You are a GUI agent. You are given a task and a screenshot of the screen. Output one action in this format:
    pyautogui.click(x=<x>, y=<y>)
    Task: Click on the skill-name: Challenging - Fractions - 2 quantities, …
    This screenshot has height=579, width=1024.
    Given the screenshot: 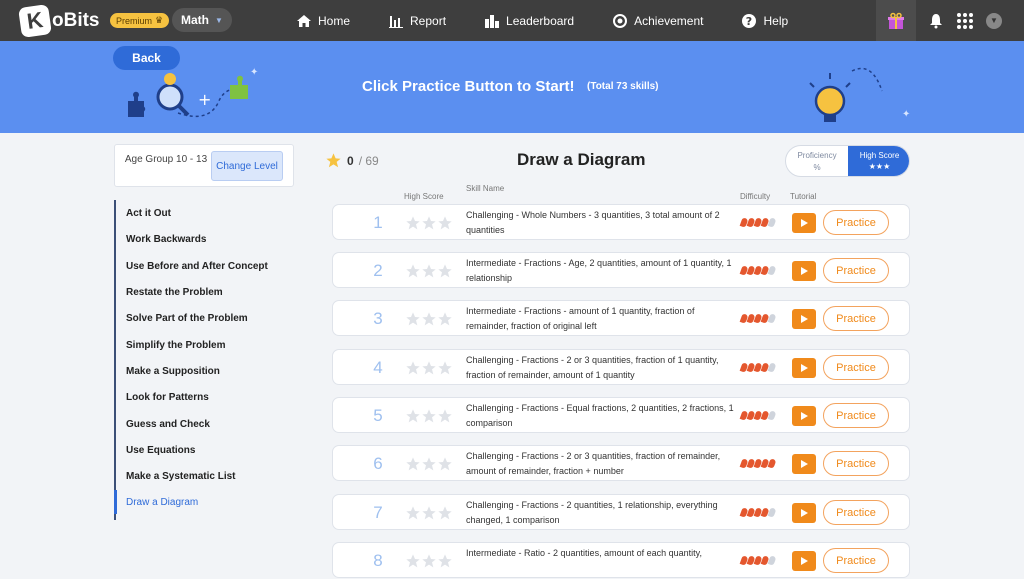 What is the action you would take?
    pyautogui.click(x=592, y=512)
    